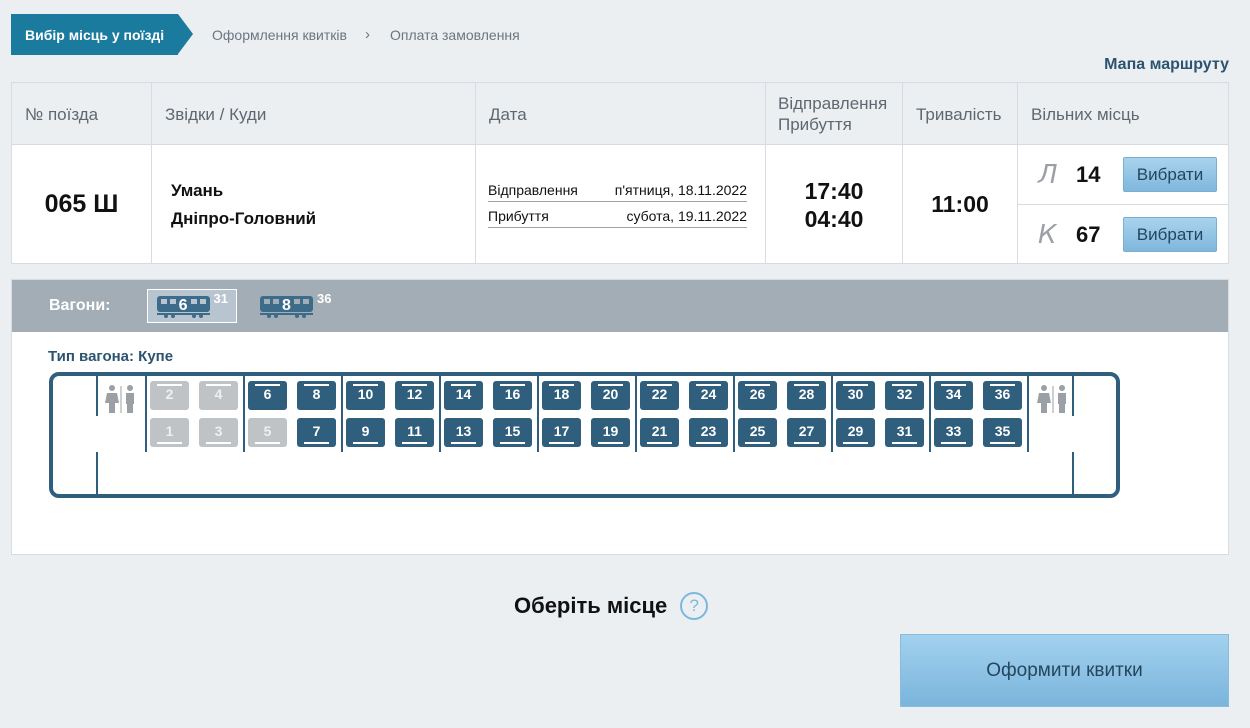  What do you see at coordinates (316, 432) in the screenshot?
I see `seat-7: 7` at bounding box center [316, 432].